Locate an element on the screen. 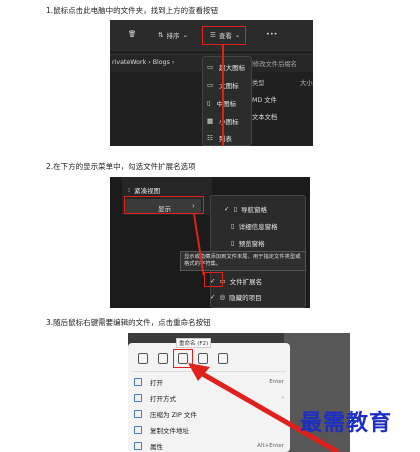 Image resolution: width=420 pixels, height=452 pixels. properties-icon is located at coordinates (138, 445).